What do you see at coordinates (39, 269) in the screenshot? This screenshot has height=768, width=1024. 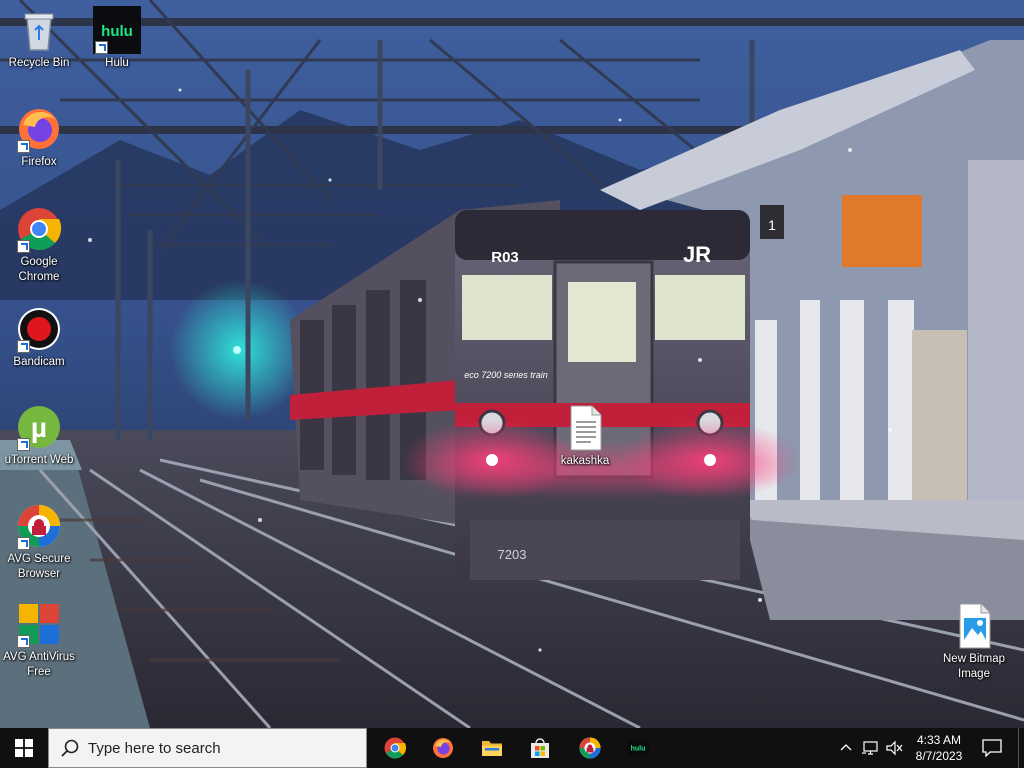 I see `desktop-icon-label: Google Chrome` at bounding box center [39, 269].